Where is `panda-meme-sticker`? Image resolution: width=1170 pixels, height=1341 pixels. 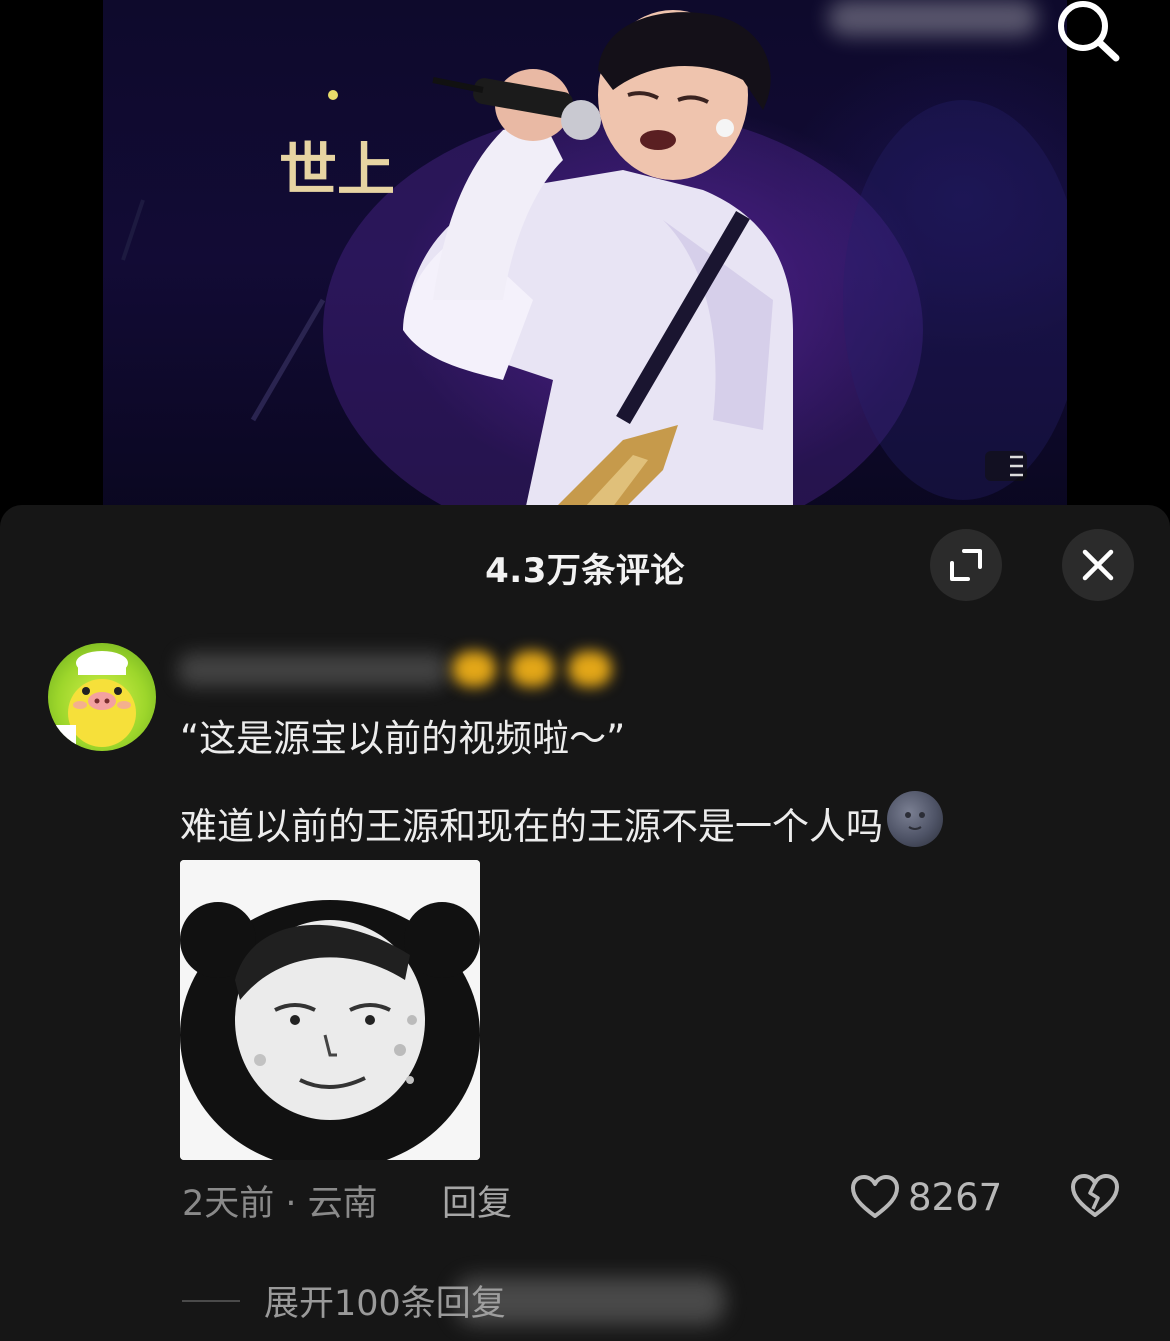 panda-meme-sticker is located at coordinates (330, 1010).